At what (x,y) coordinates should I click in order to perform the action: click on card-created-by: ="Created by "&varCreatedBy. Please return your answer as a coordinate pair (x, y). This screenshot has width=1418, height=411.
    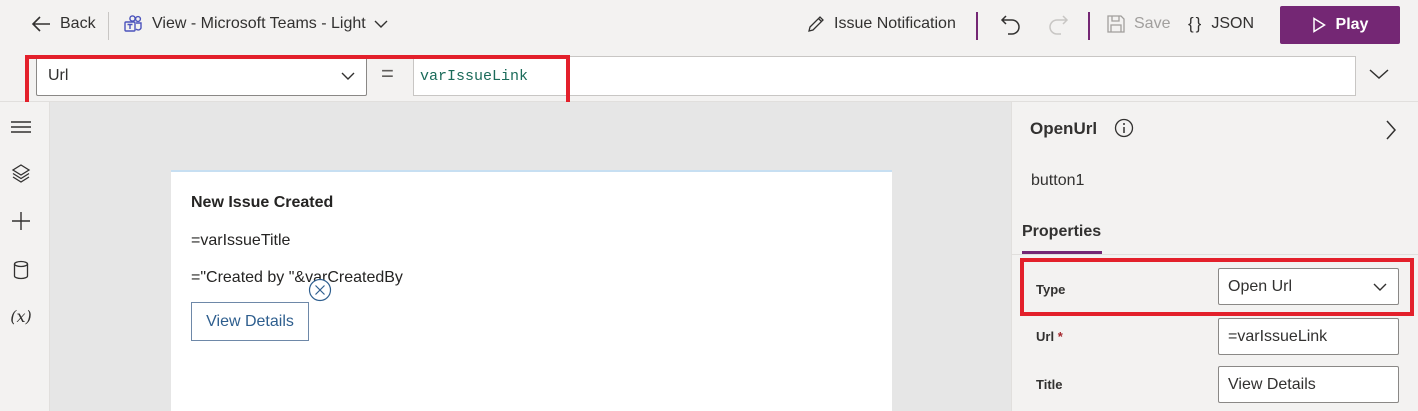
    Looking at the image, I should click on (297, 278).